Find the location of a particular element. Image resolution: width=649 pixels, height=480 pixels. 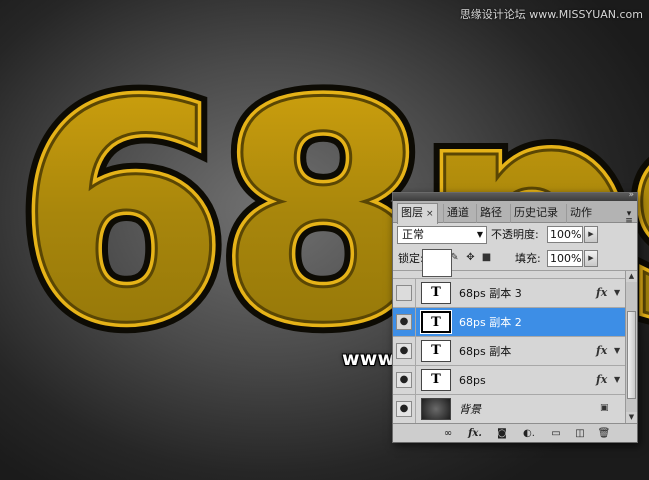

fill-input: 100% is located at coordinates (565, 258).